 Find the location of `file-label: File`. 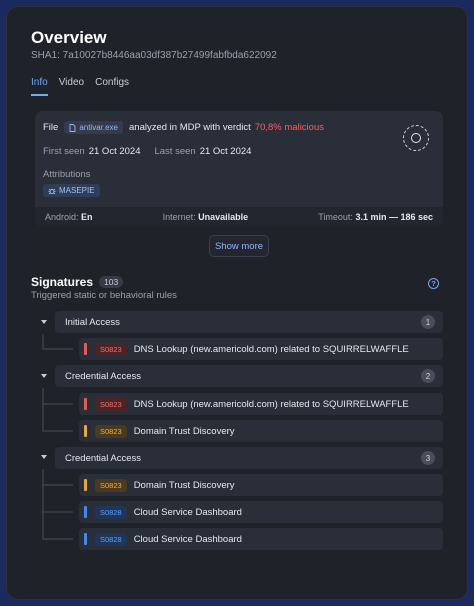

file-label: File is located at coordinates (51, 127).